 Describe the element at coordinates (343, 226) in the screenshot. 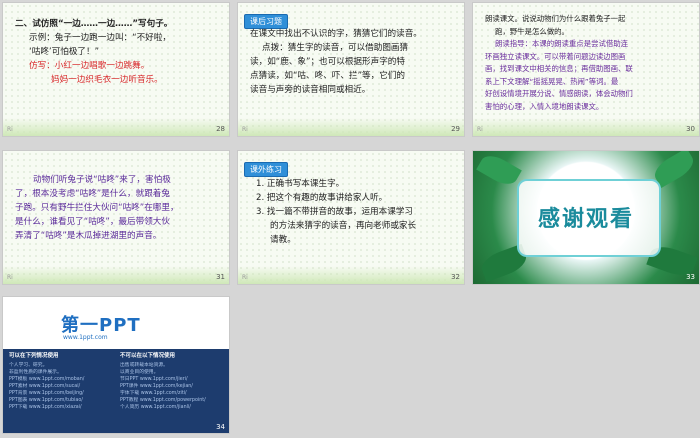

I see `slide-text: 的方法来猜字的读音，再向老师或家长` at that location.